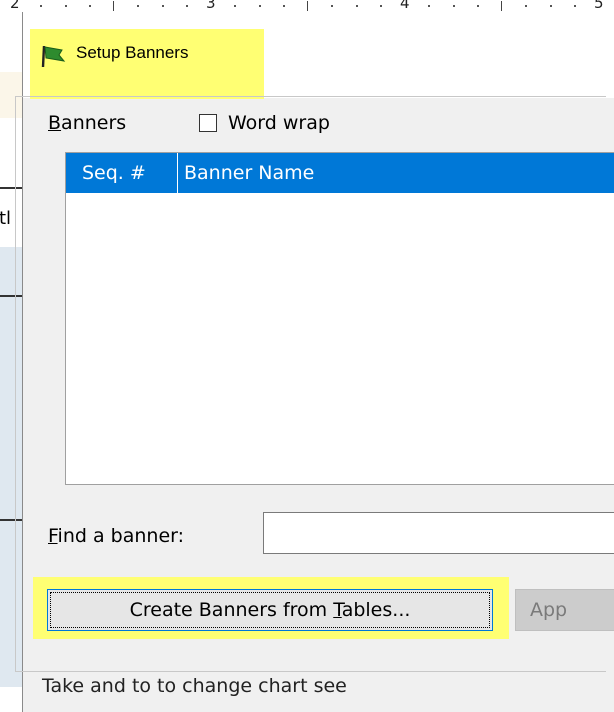 This screenshot has width=614, height=712. Describe the element at coordinates (231, 610) in the screenshot. I see `create-label-before: Create Banners from` at that location.